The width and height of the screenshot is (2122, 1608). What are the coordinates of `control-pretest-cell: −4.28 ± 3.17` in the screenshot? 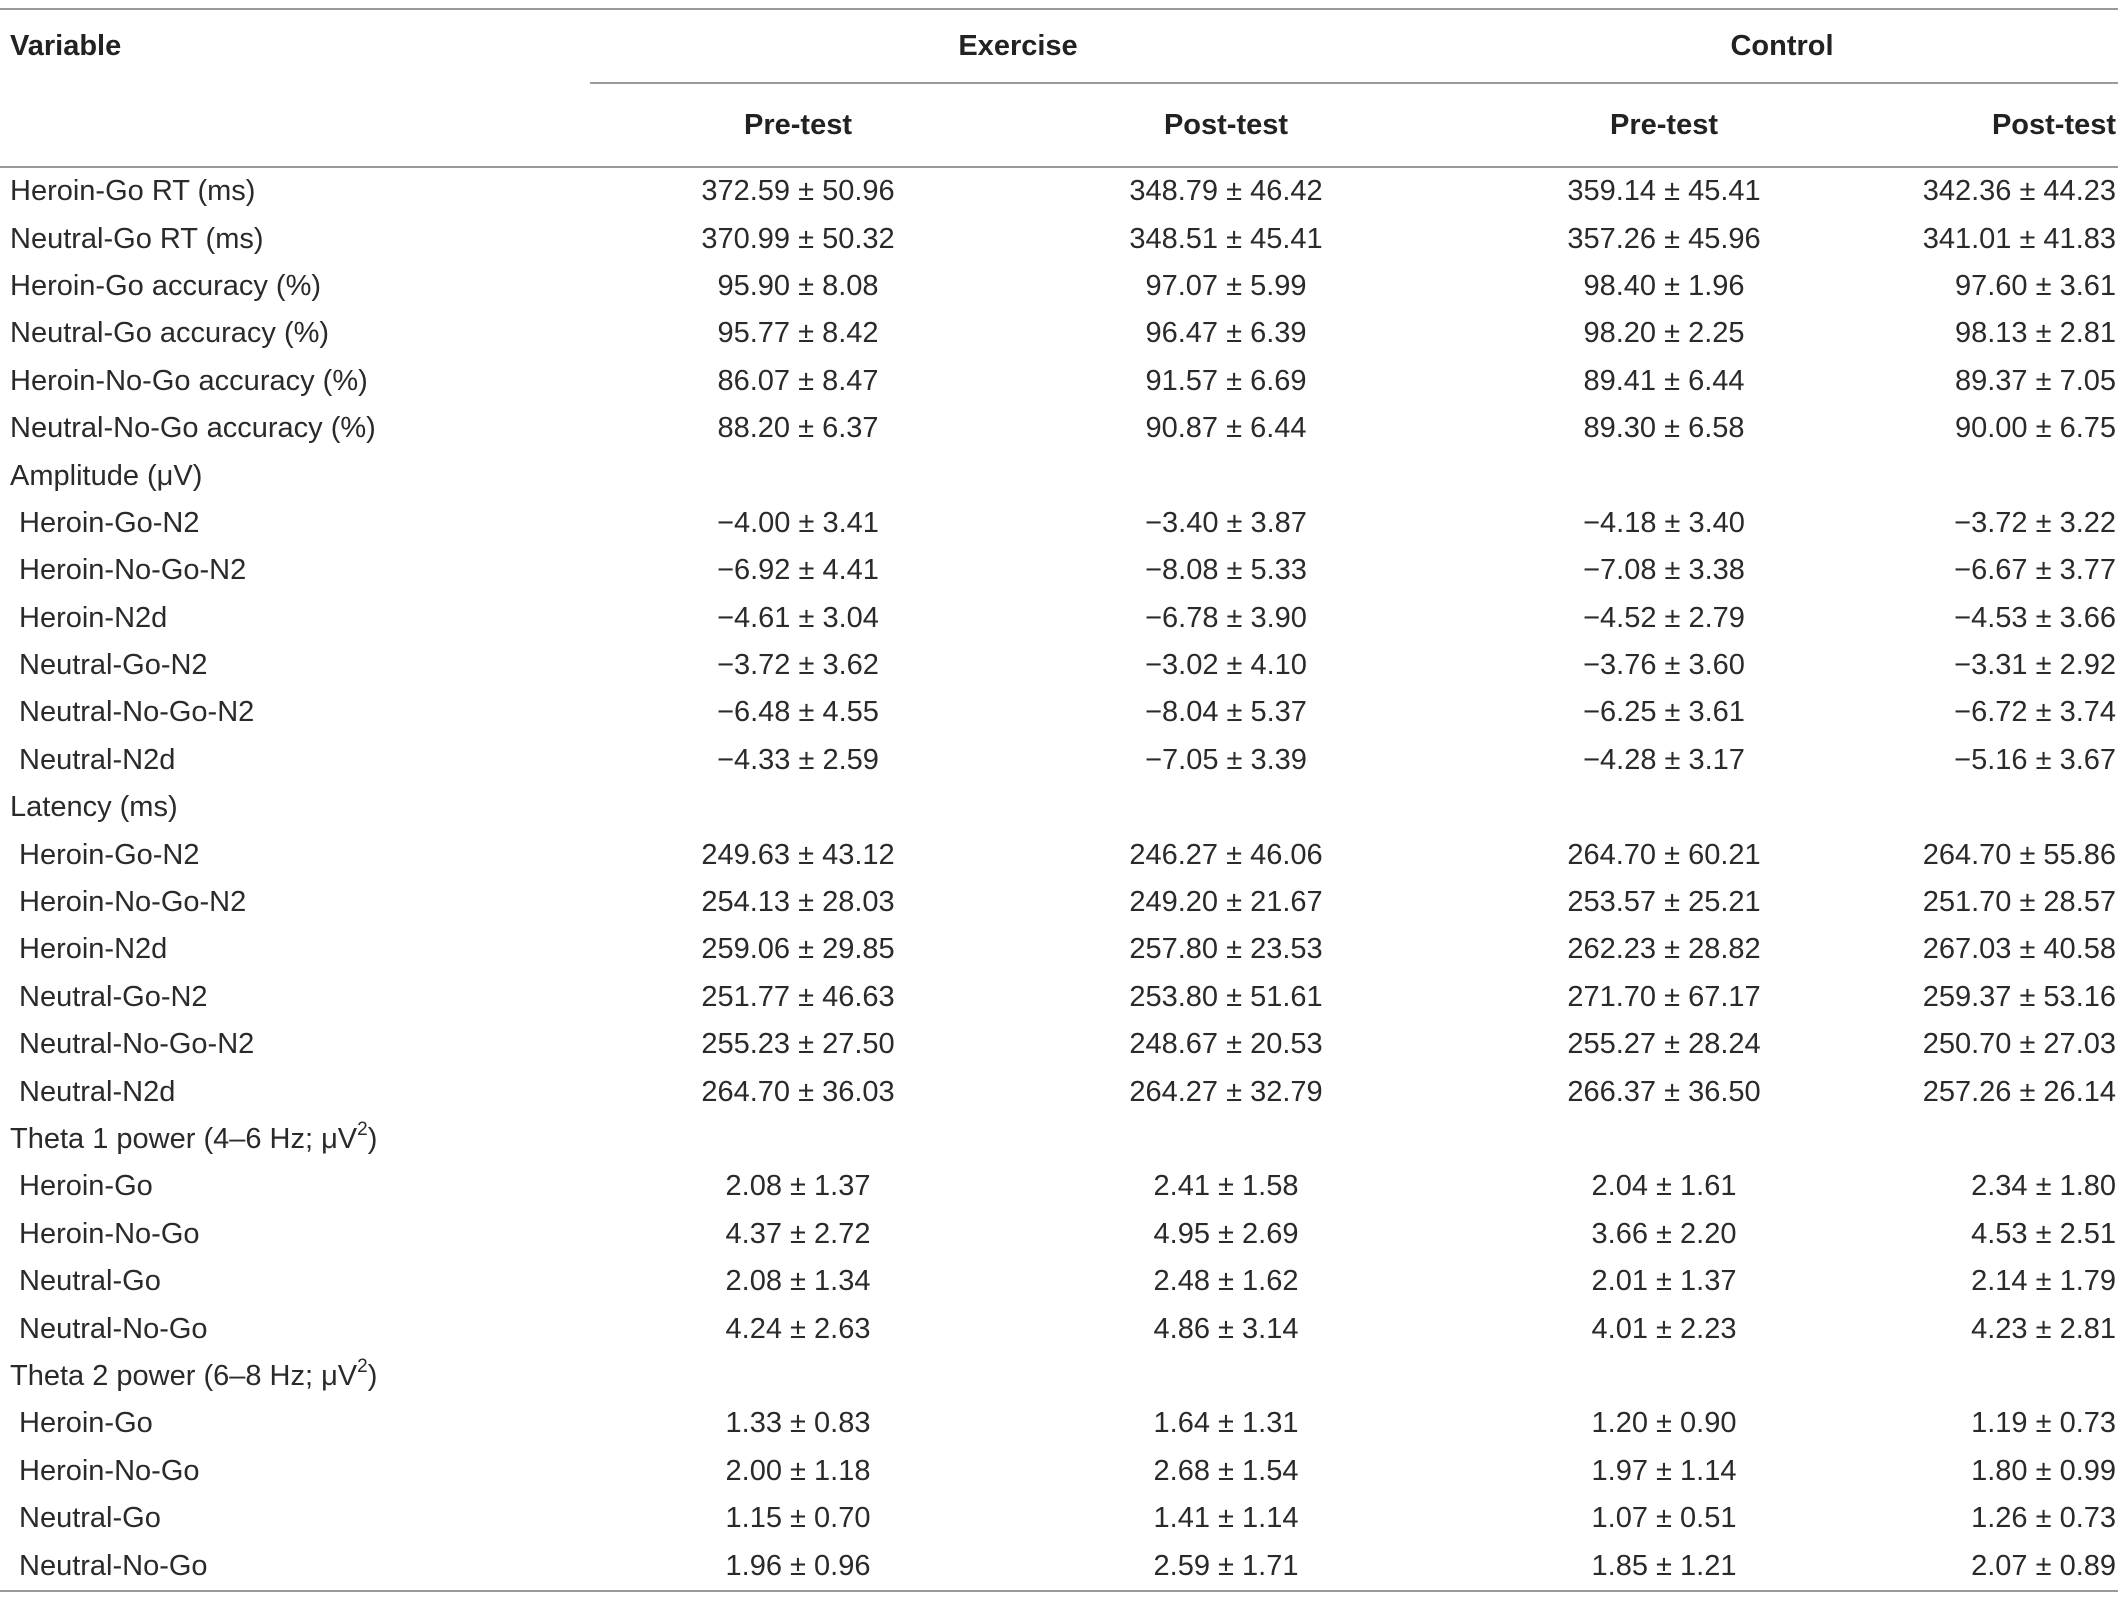 It's located at (1664, 759).